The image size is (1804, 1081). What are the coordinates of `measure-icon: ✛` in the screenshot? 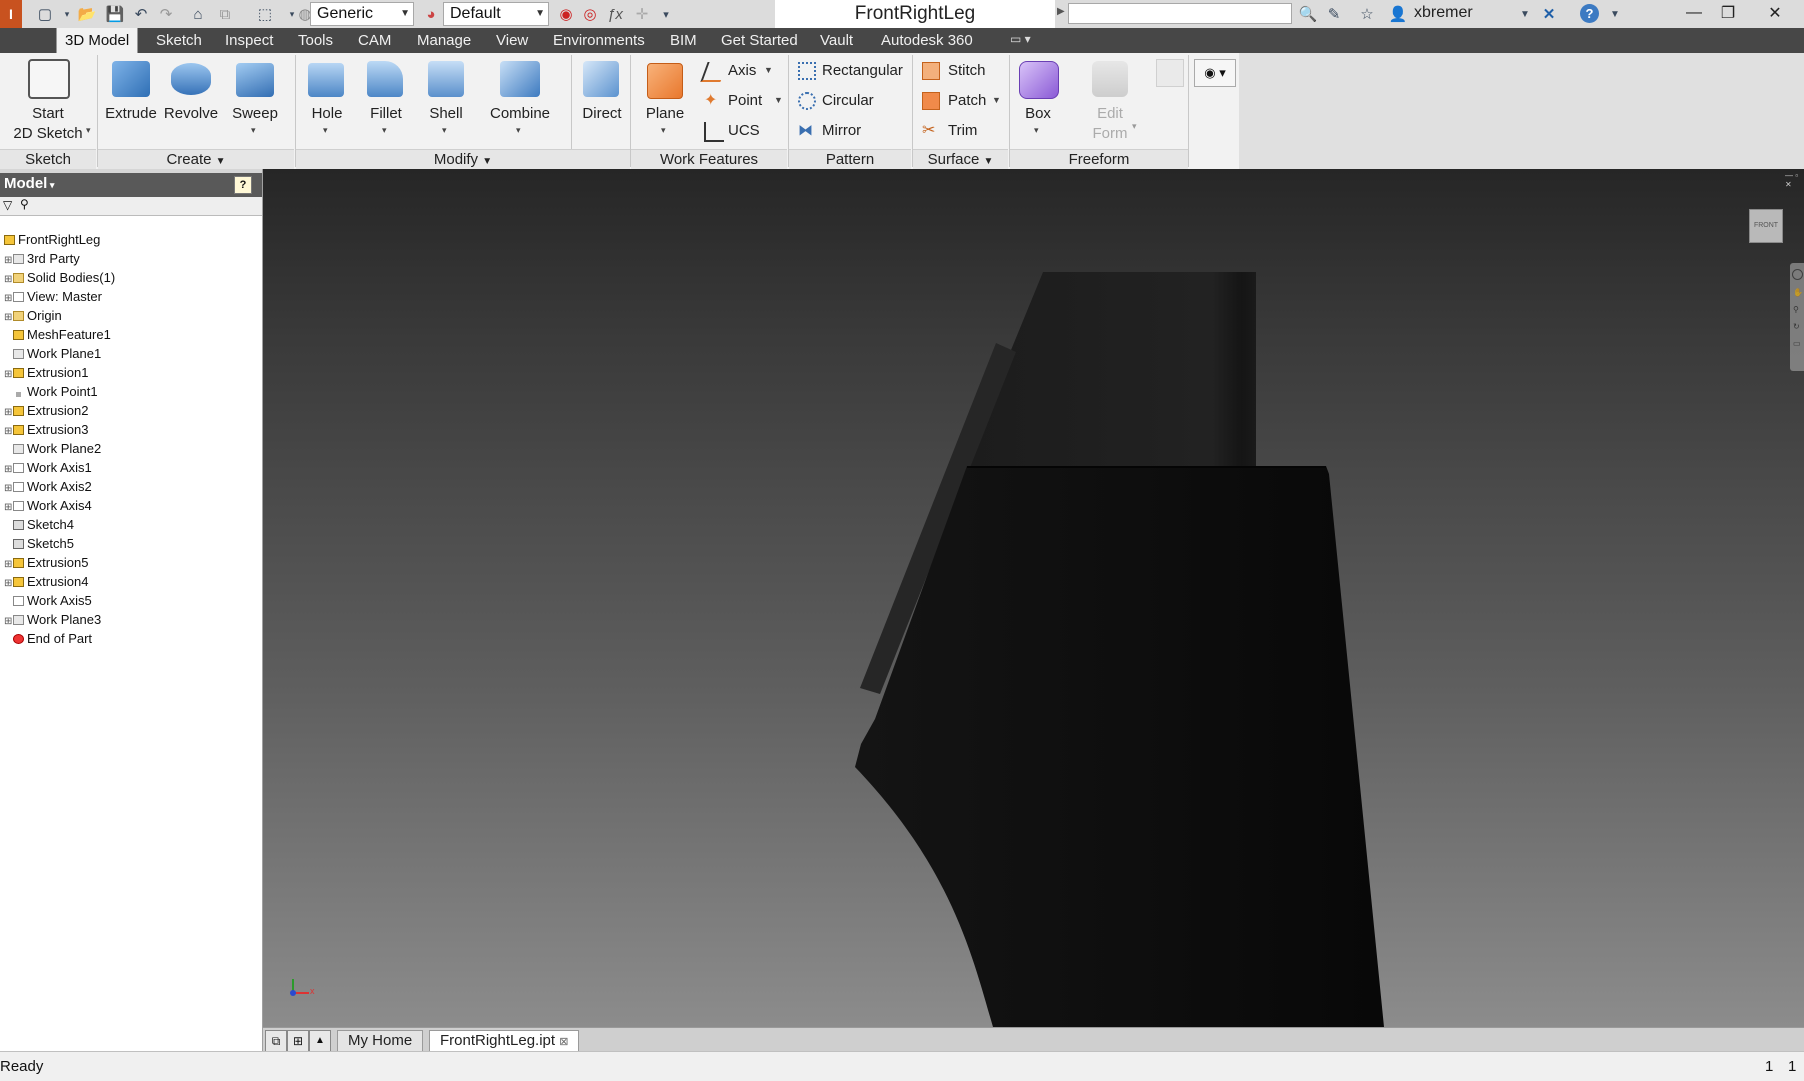 It's located at (642, 14).